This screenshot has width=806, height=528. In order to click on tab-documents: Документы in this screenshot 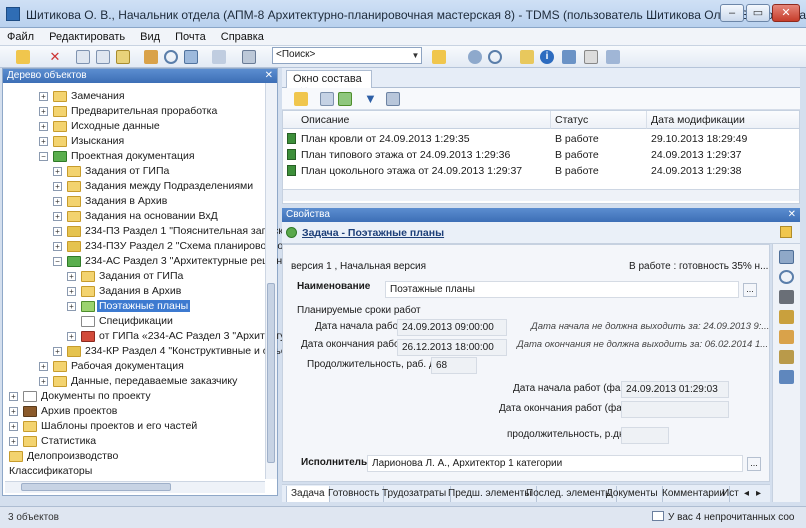, I will do `click(632, 494)`.